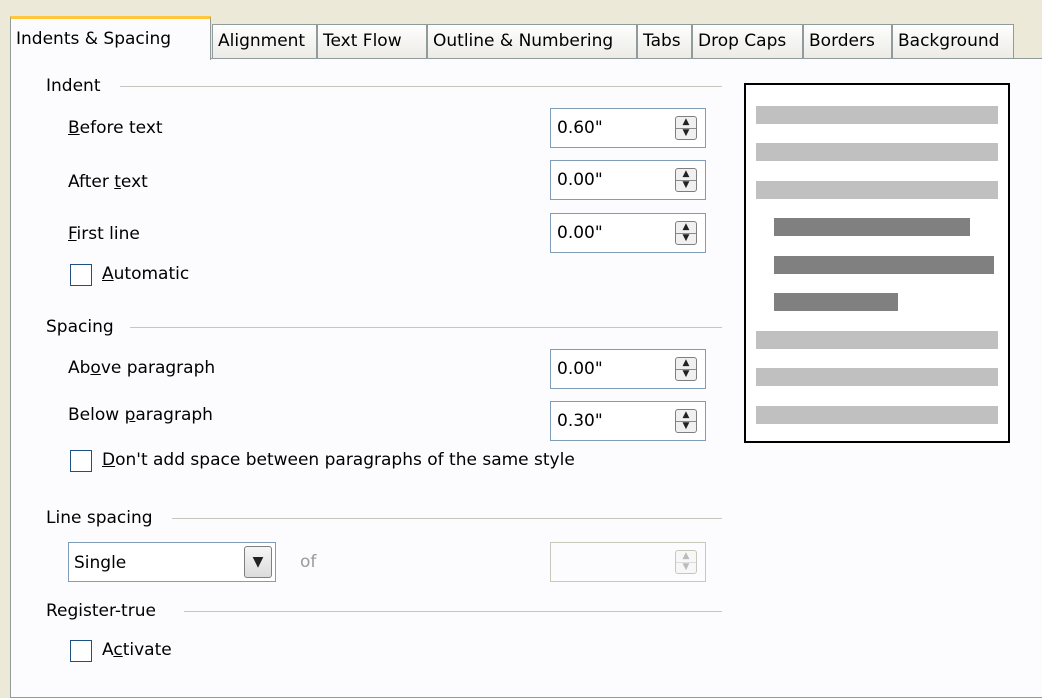 The image size is (1042, 698). What do you see at coordinates (426, 327) in the screenshot?
I see `spacing-group-line` at bounding box center [426, 327].